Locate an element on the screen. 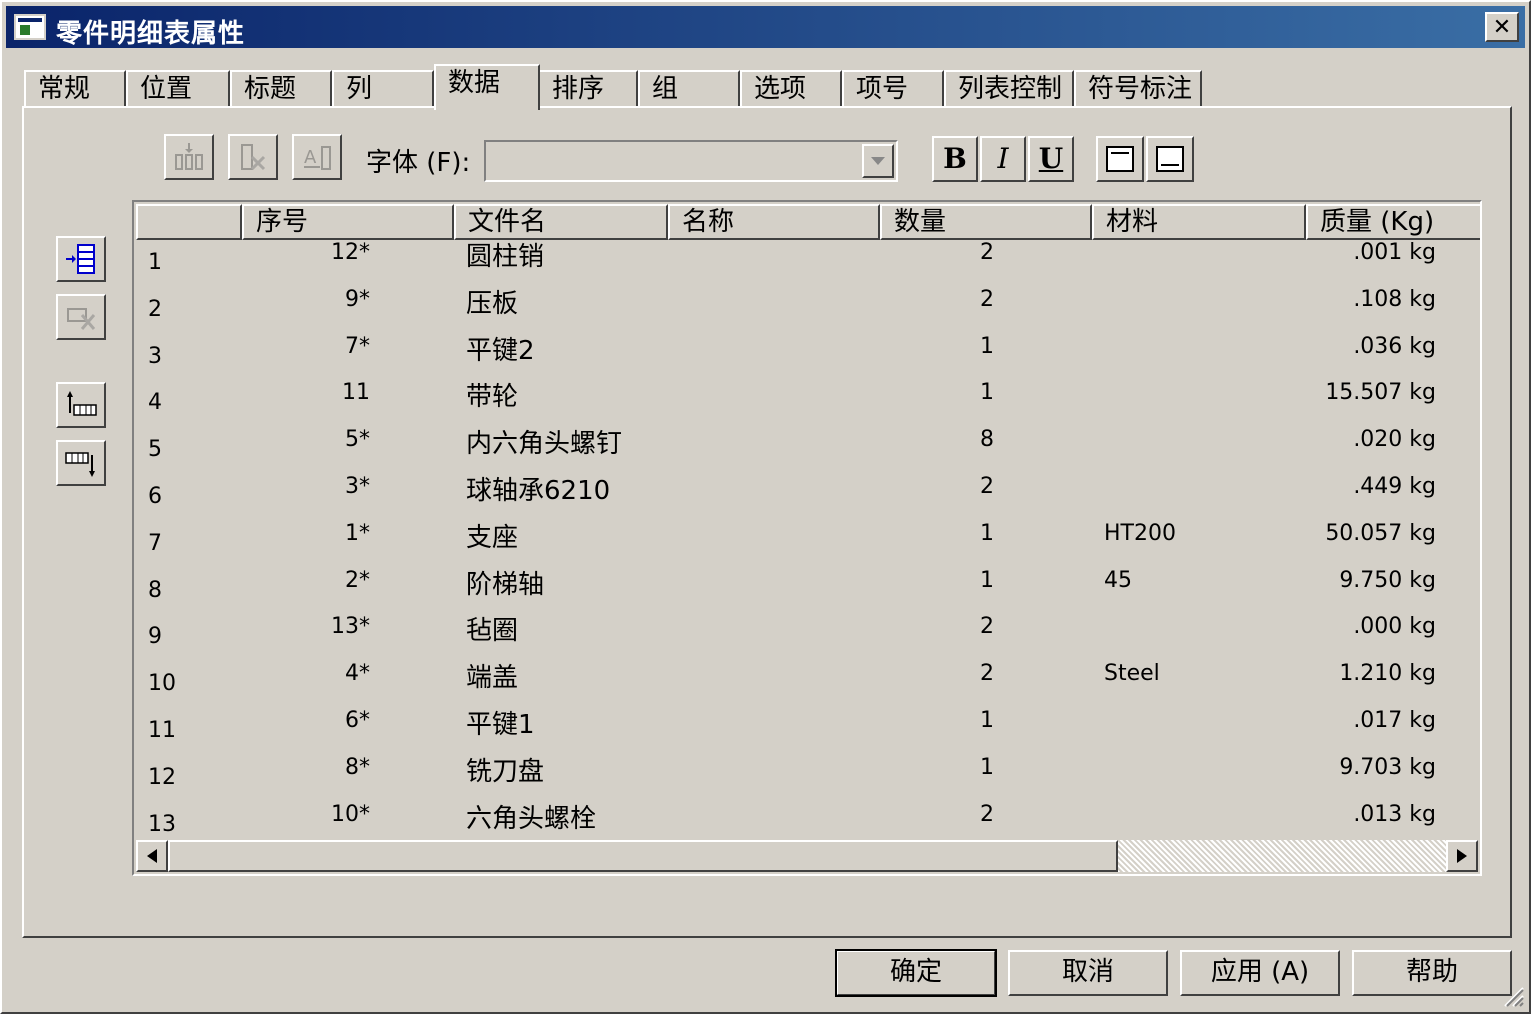 This screenshot has width=1531, height=1014. tab-title: 标题 is located at coordinates (281, 89).